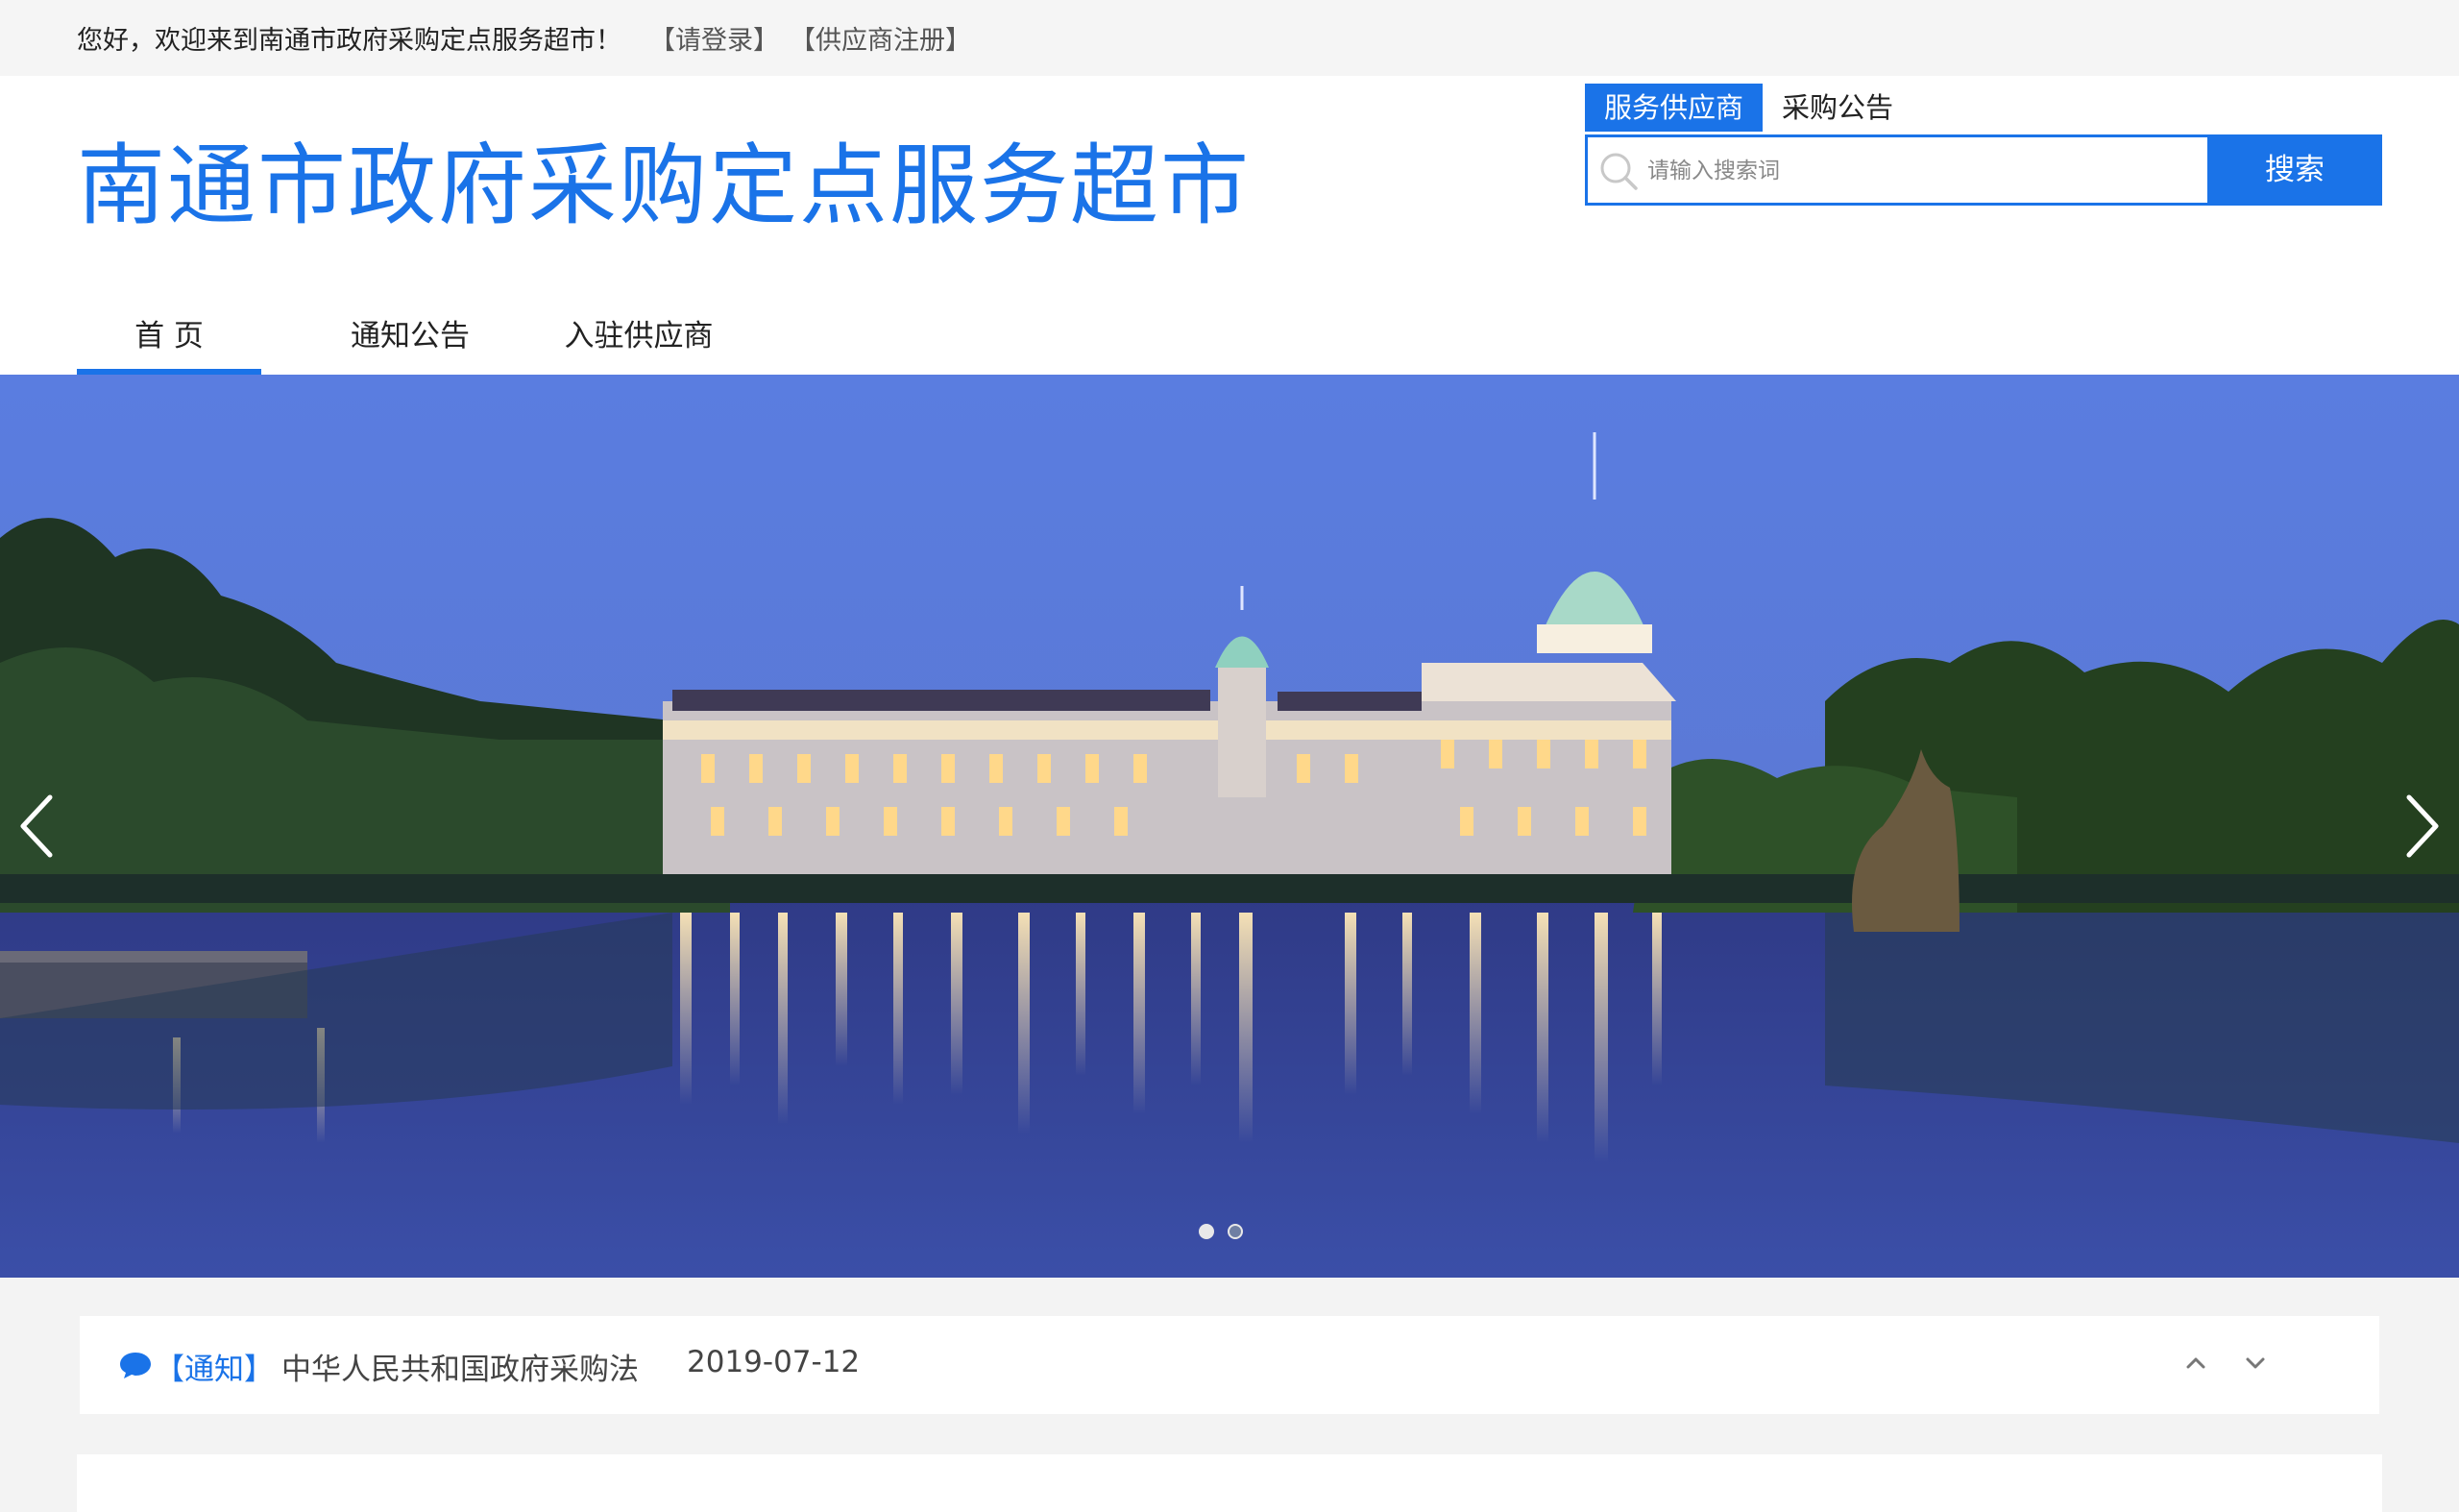 The width and height of the screenshot is (2459, 1512). I want to click on nav-item-home: 首 页, so click(169, 336).